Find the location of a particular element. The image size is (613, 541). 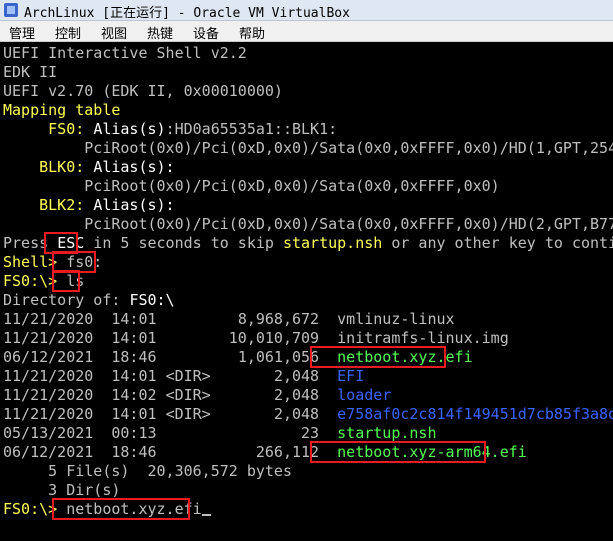

highlight-box-ls-command is located at coordinates (66, 281).